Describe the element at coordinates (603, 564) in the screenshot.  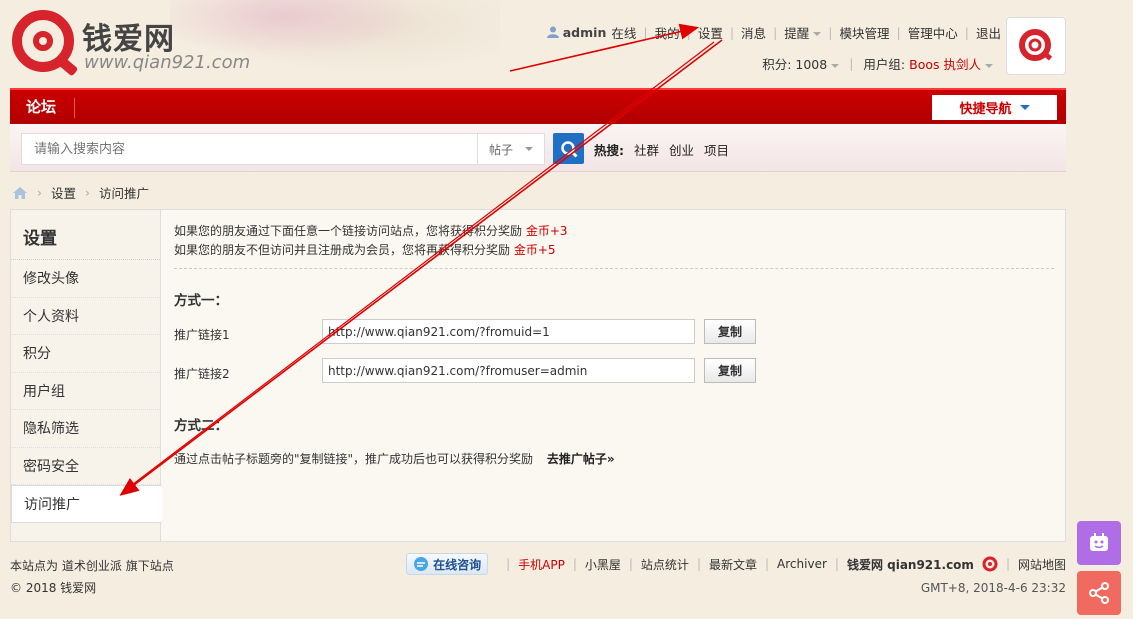
I see `footer-link-blacklist: 小黑屋` at that location.